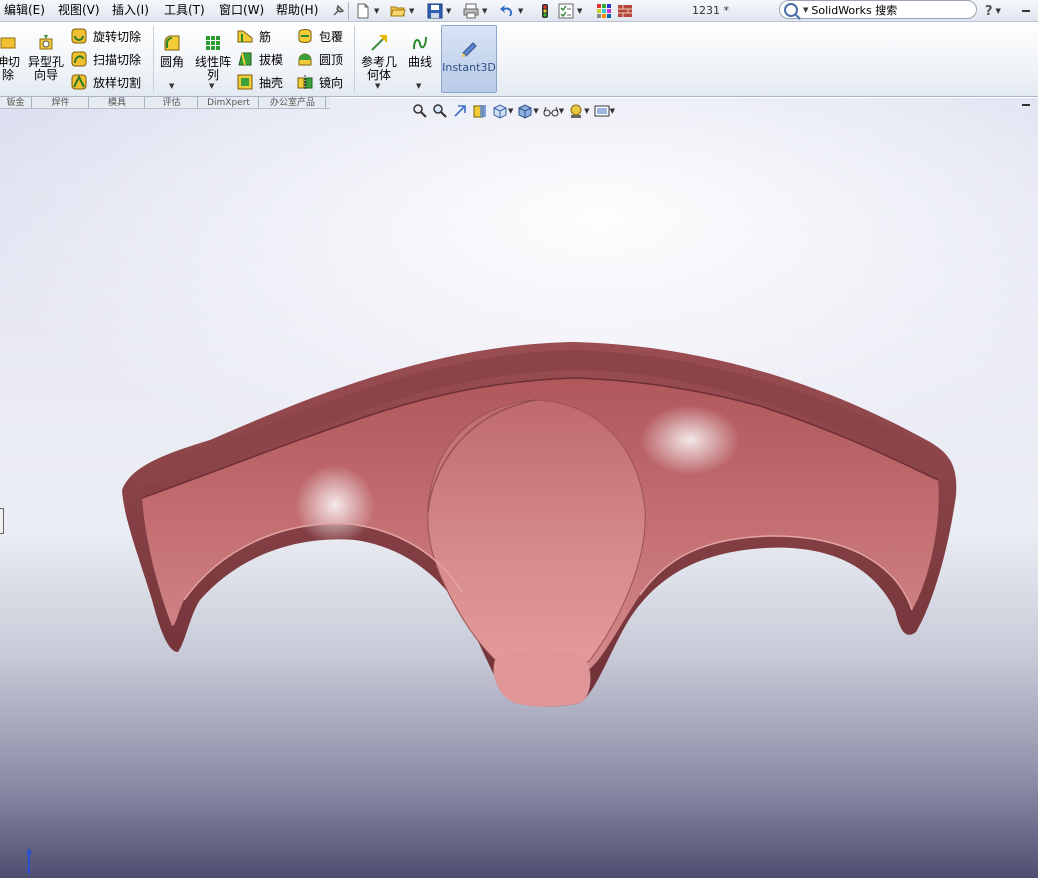 The width and height of the screenshot is (1038, 878). I want to click on reference-geometry-icon, so click(379, 43).